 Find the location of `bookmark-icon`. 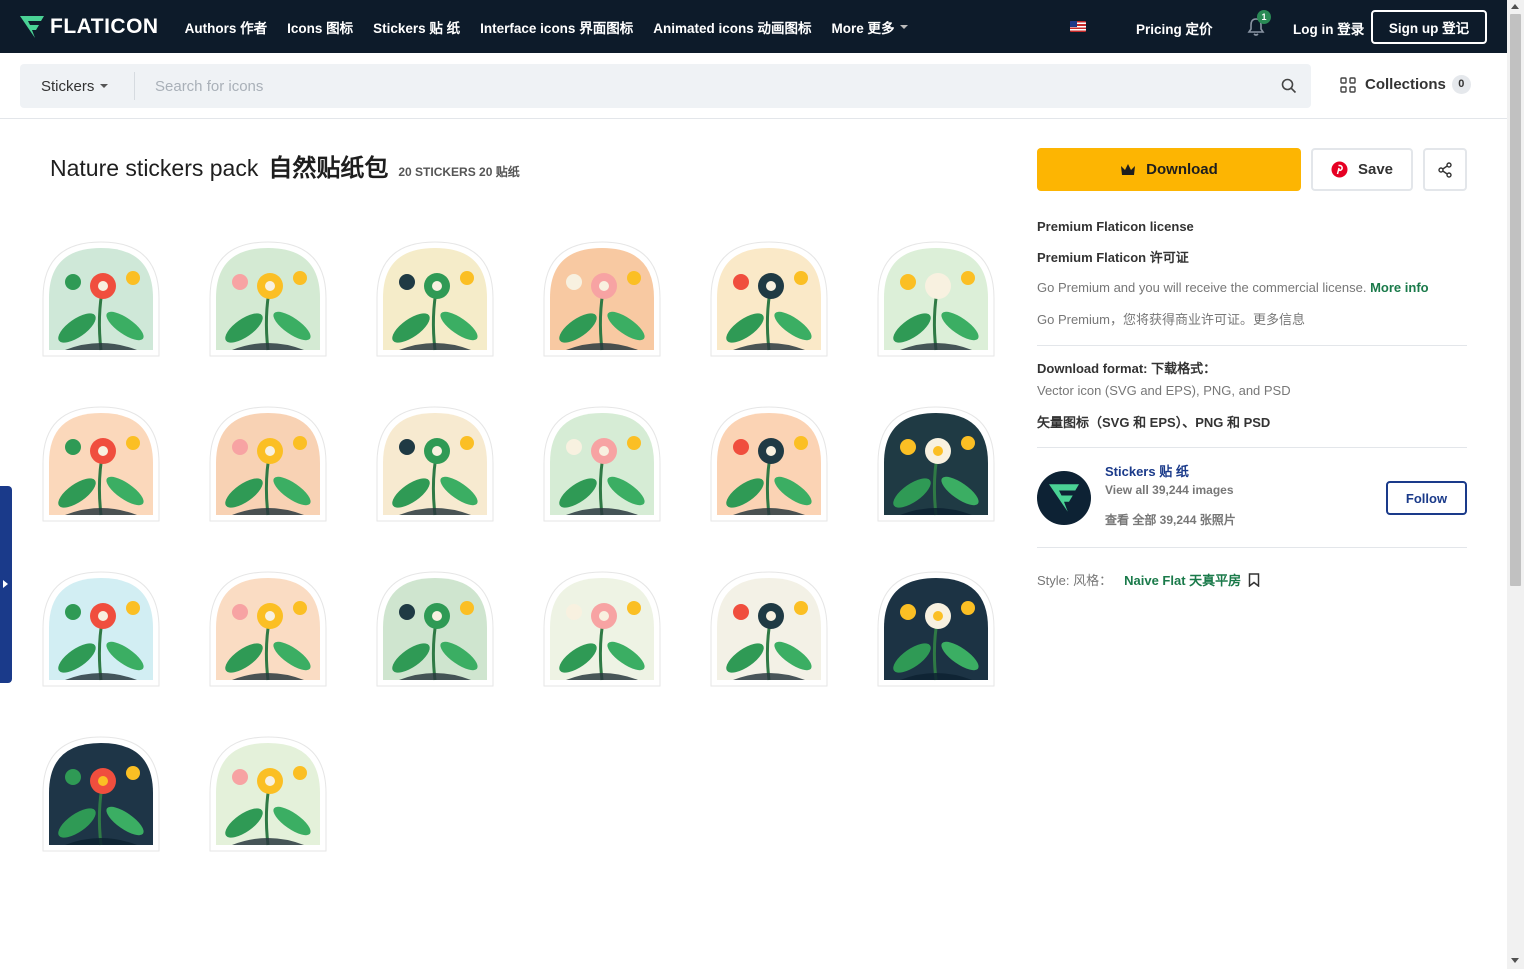

bookmark-icon is located at coordinates (1254, 579).